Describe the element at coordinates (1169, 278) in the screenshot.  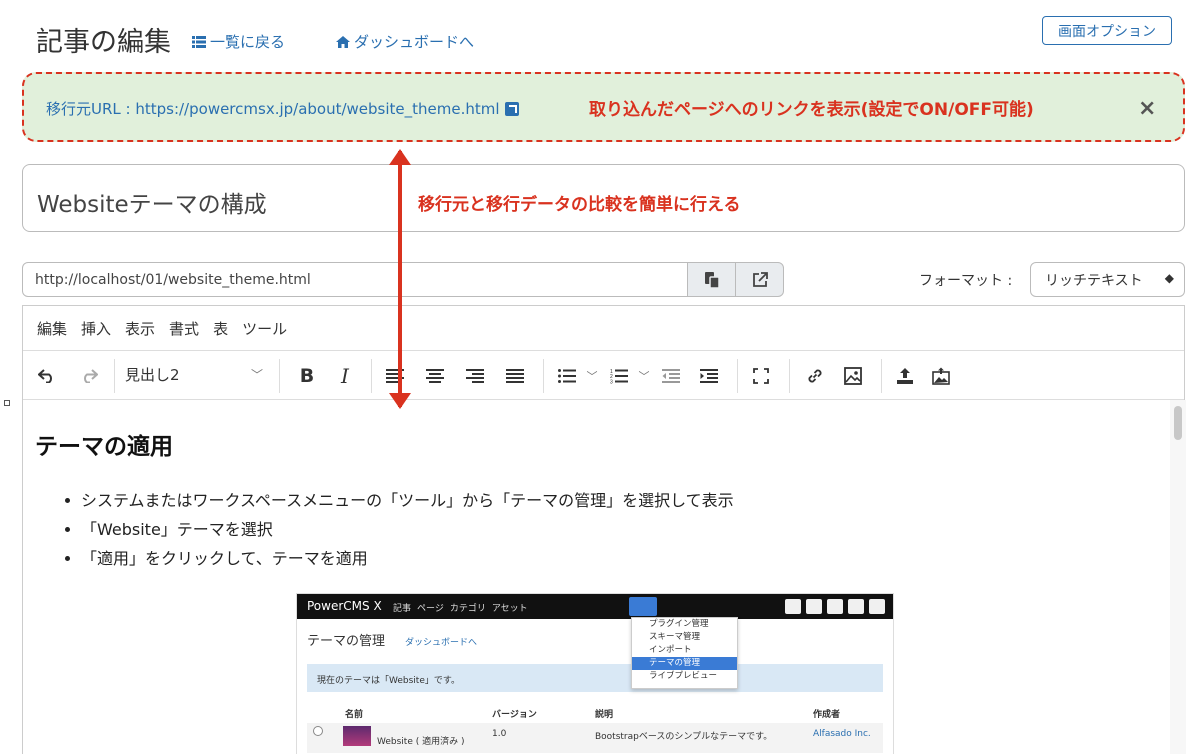
I see `select-caret-icon: ◆` at that location.